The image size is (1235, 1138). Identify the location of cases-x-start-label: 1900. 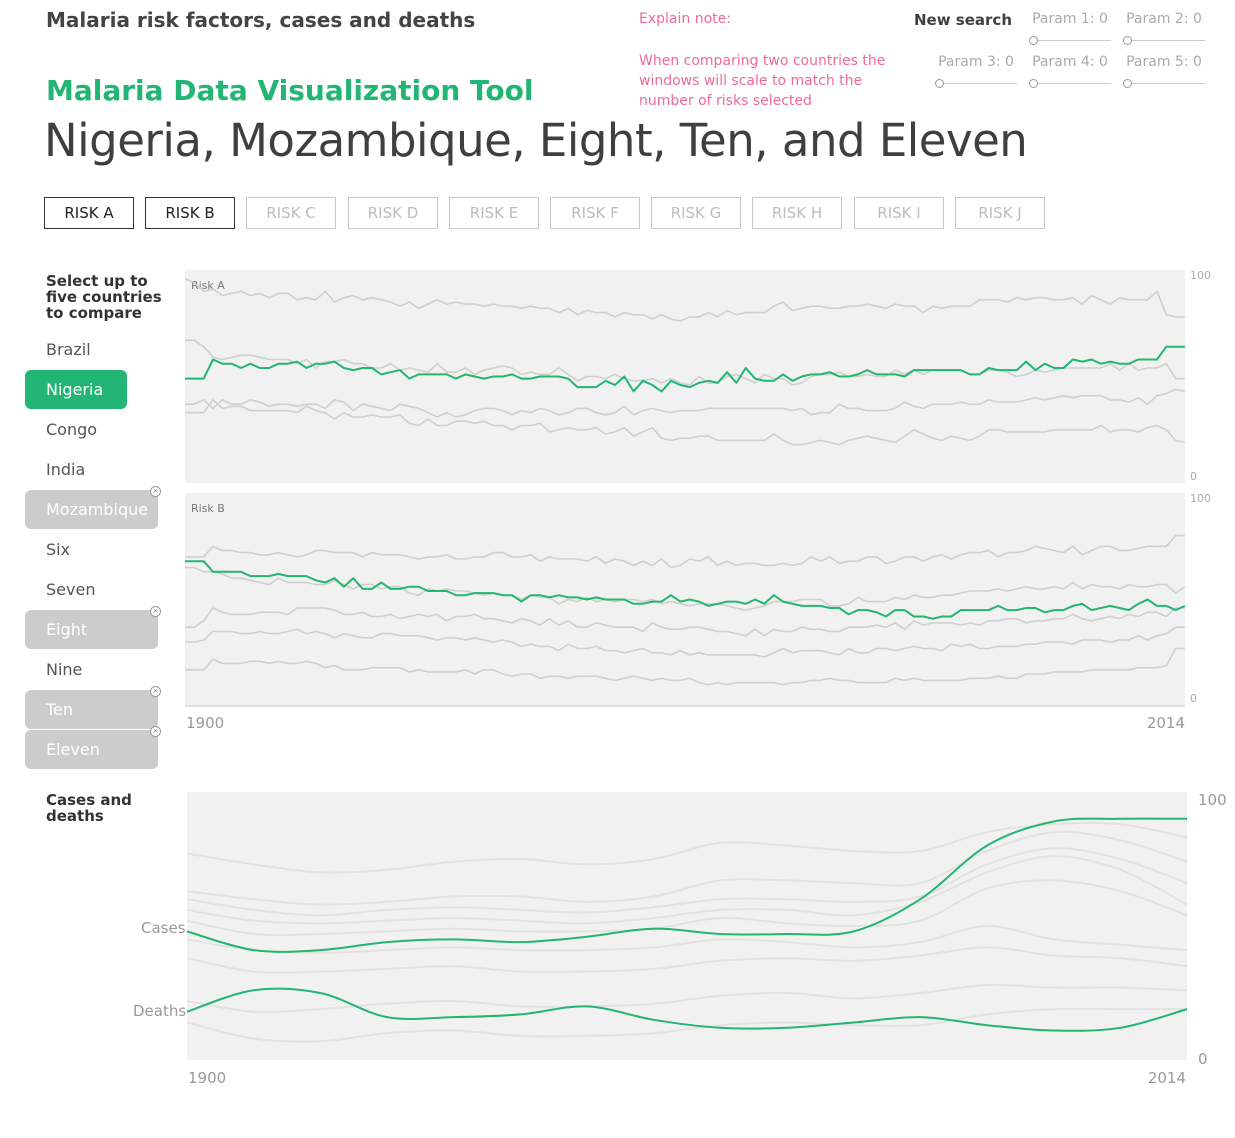
(207, 1078).